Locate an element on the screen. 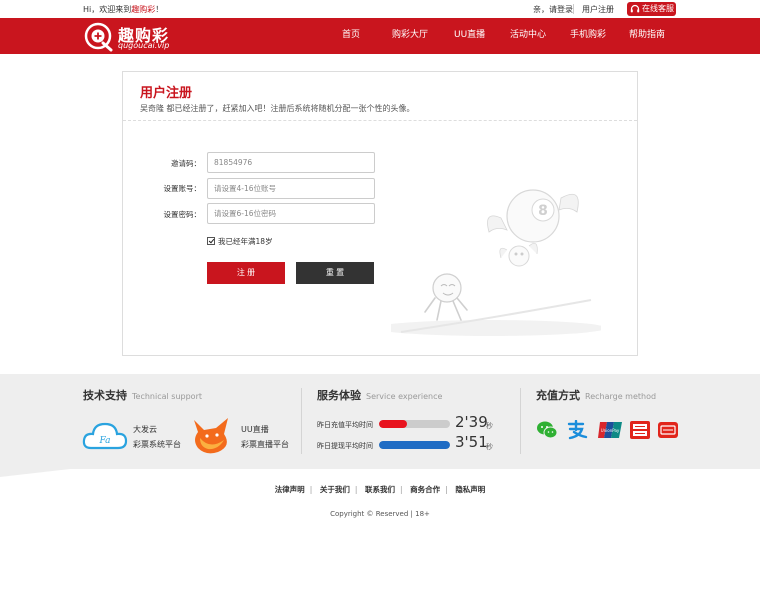 Image resolution: width=760 pixels, height=600 pixels. service-title: 服务体验 Service experience is located at coordinates (380, 395).